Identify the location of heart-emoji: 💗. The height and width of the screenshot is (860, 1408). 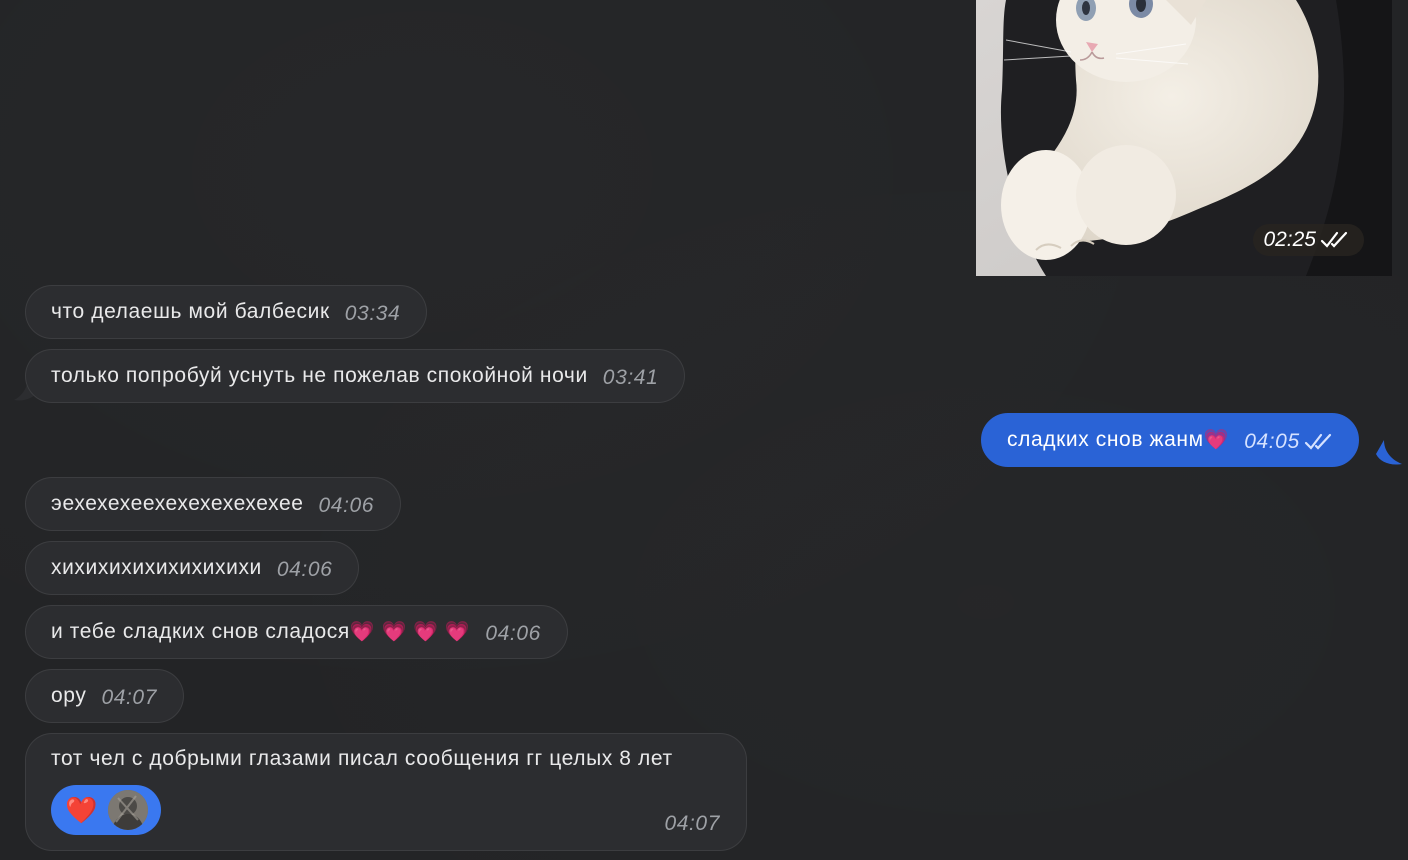
(1216, 440).